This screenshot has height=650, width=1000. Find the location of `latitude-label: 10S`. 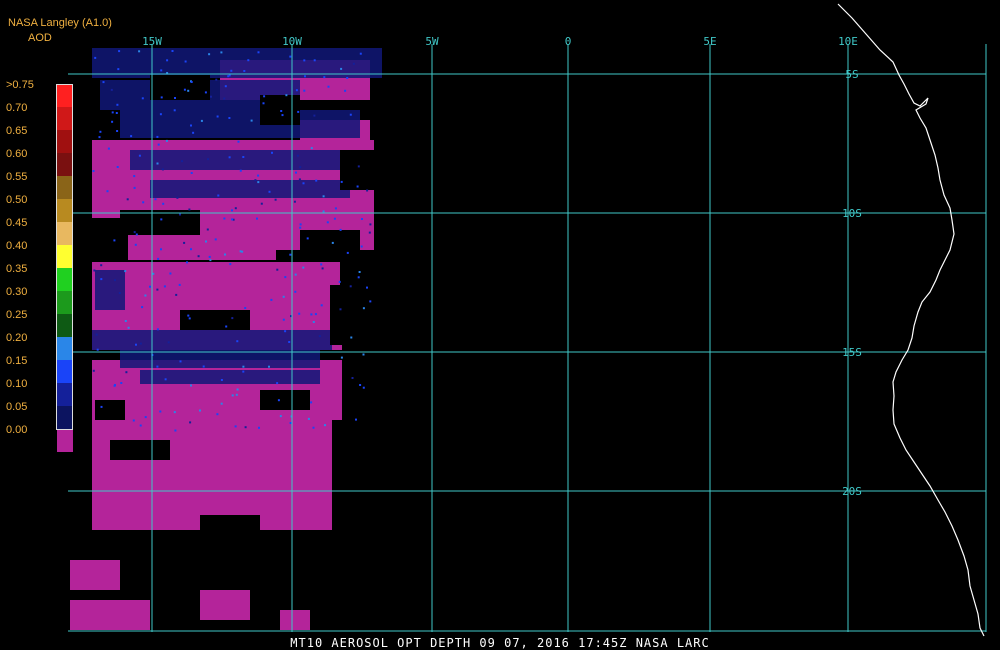

latitude-label: 10S is located at coordinates (852, 213).